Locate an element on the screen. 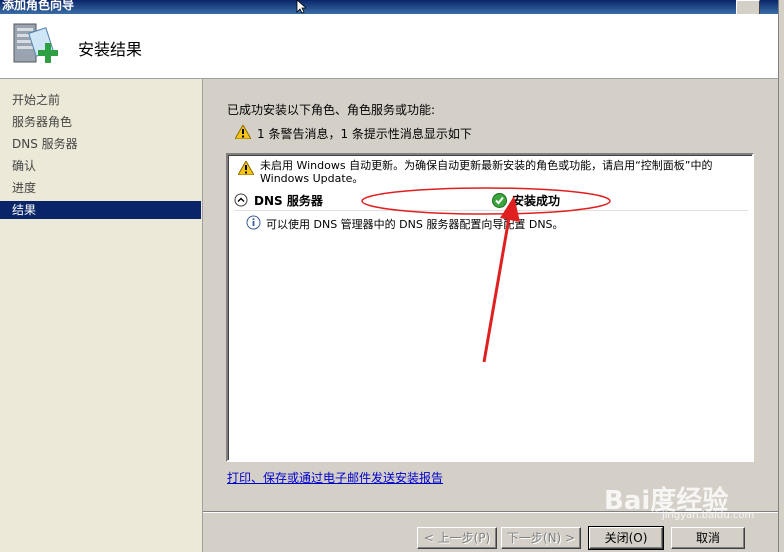  window-close-button is located at coordinates (748, 7).